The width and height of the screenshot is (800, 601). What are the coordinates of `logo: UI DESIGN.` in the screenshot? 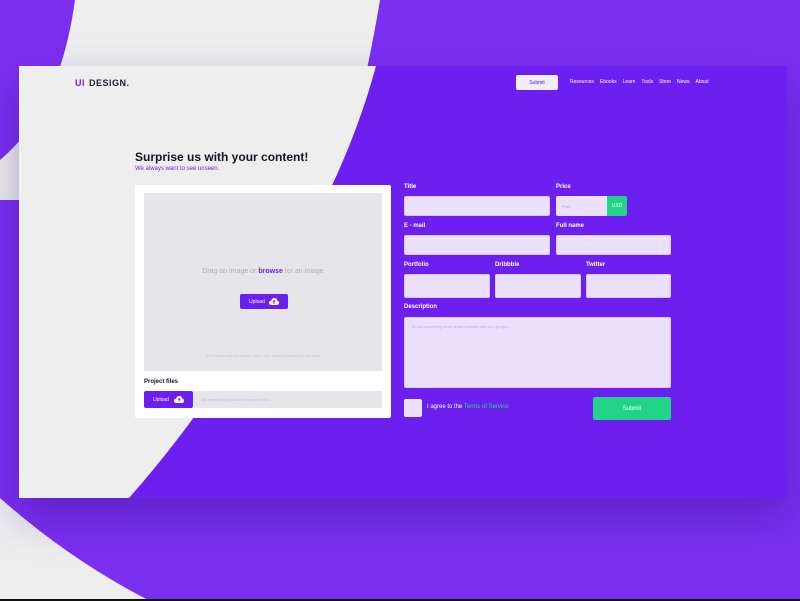 It's located at (102, 83).